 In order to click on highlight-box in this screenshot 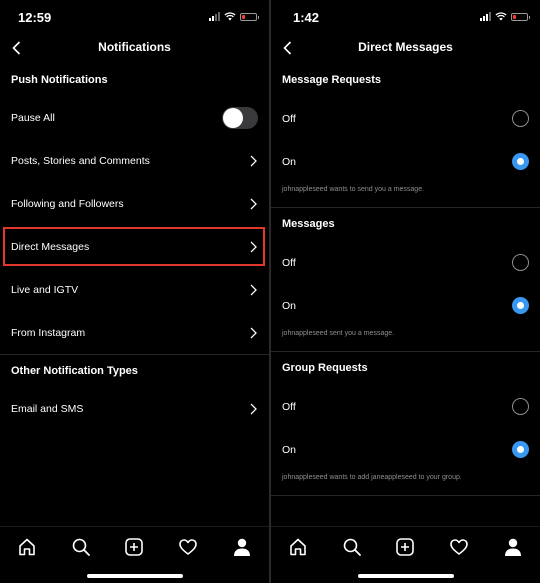, I will do `click(134, 246)`.